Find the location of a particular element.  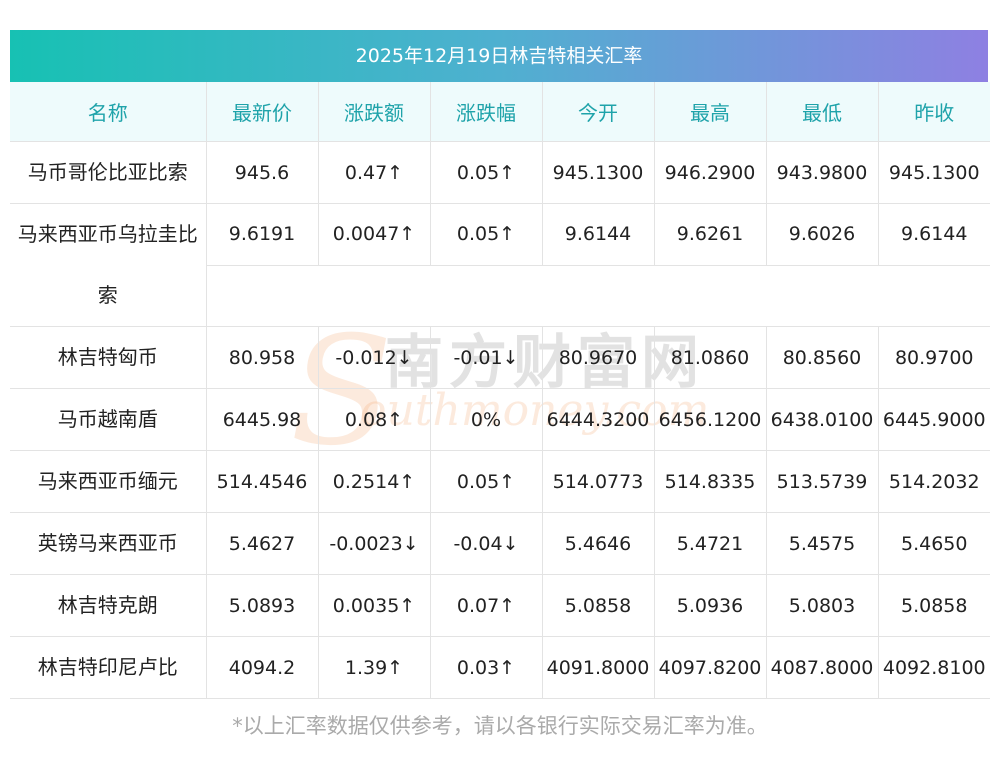

cell-high: 514.8335 is located at coordinates (710, 481).